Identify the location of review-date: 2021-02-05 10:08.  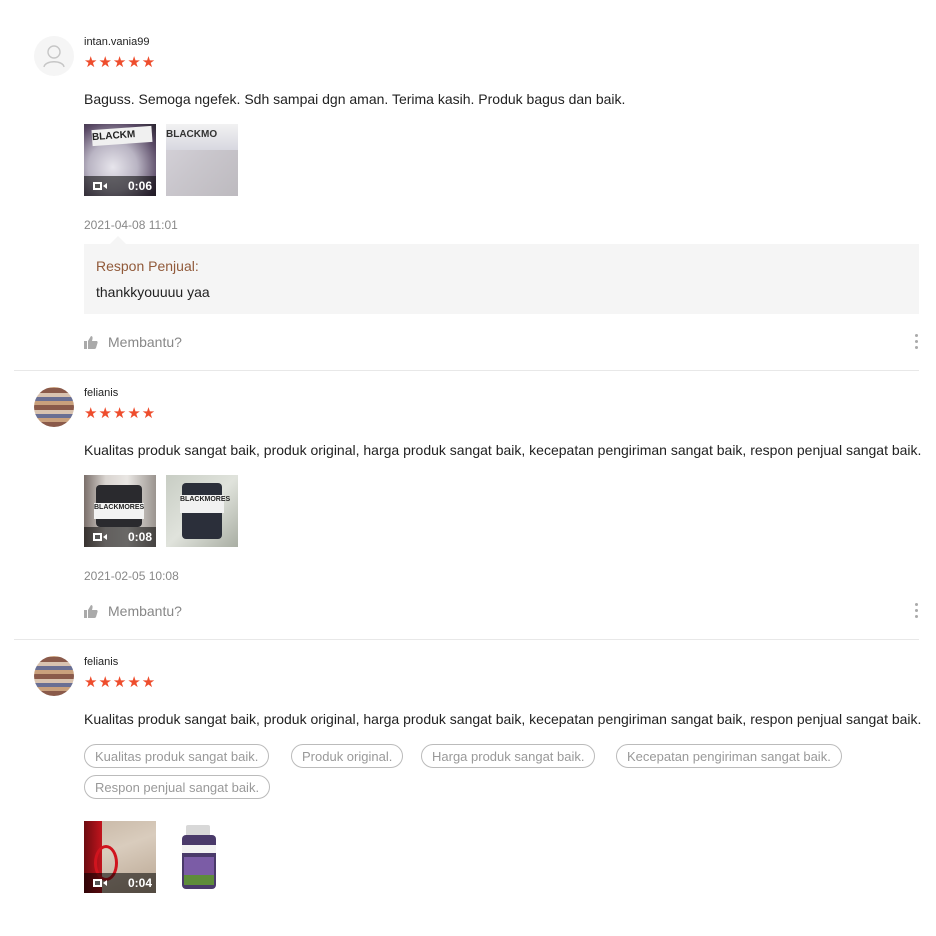
(131, 576).